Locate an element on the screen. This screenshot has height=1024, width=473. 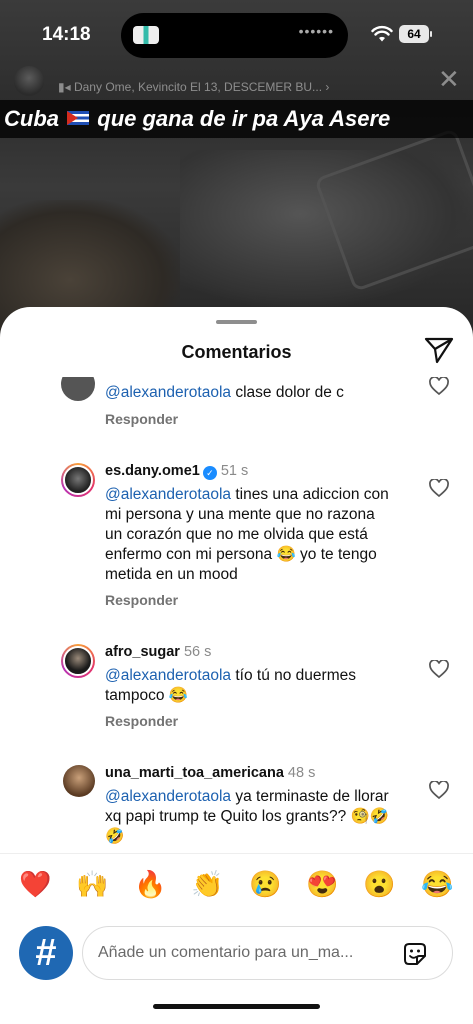
comment-time: 48 s is located at coordinates (301, 773).